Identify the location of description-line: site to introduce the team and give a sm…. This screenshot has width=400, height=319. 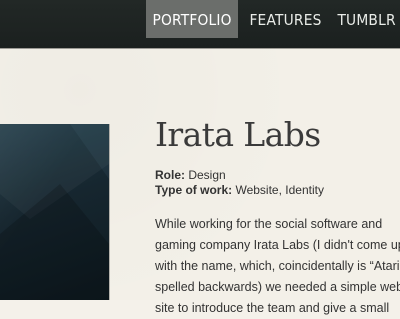
(272, 308).